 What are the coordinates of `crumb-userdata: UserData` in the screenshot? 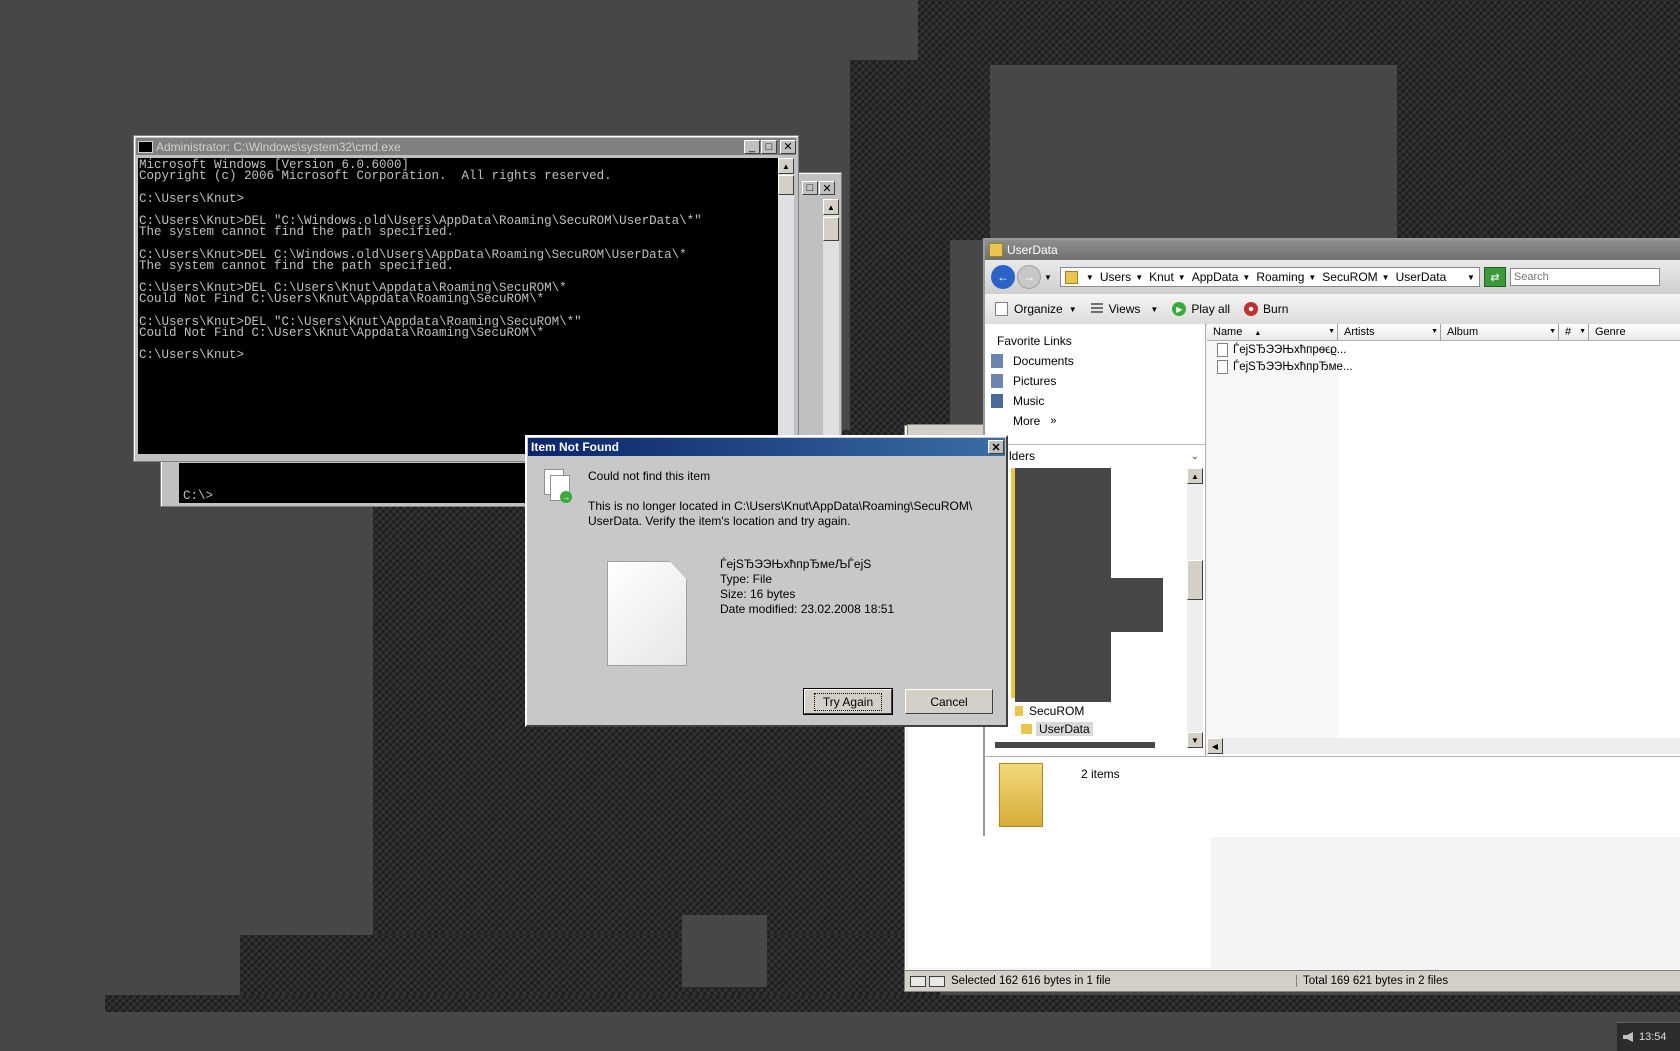 It's located at (1421, 277).